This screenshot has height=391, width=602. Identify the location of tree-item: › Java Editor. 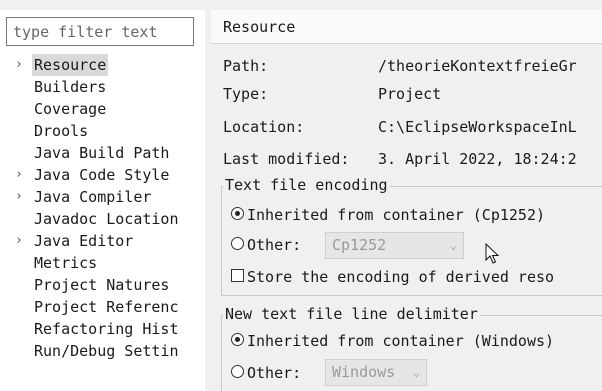
(102, 241).